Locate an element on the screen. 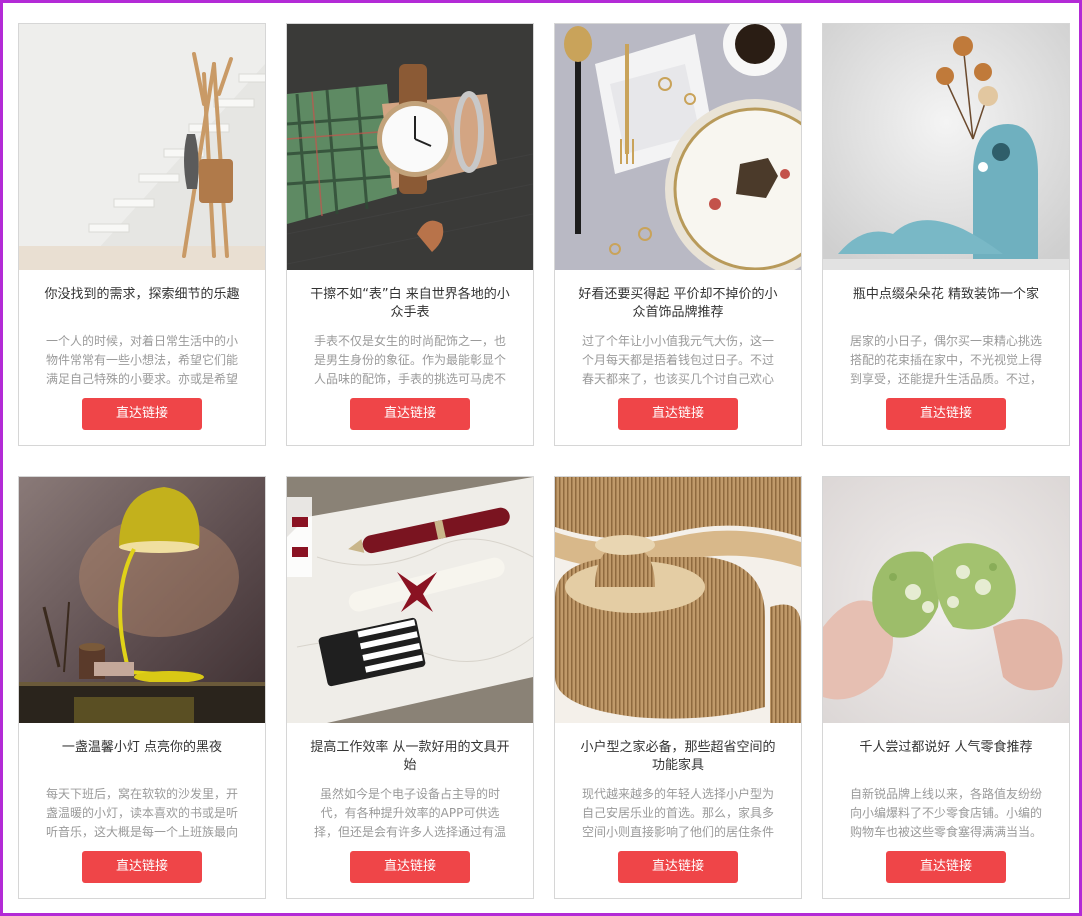 The image size is (1082, 916). card-image-green-snack is located at coordinates (946, 600).